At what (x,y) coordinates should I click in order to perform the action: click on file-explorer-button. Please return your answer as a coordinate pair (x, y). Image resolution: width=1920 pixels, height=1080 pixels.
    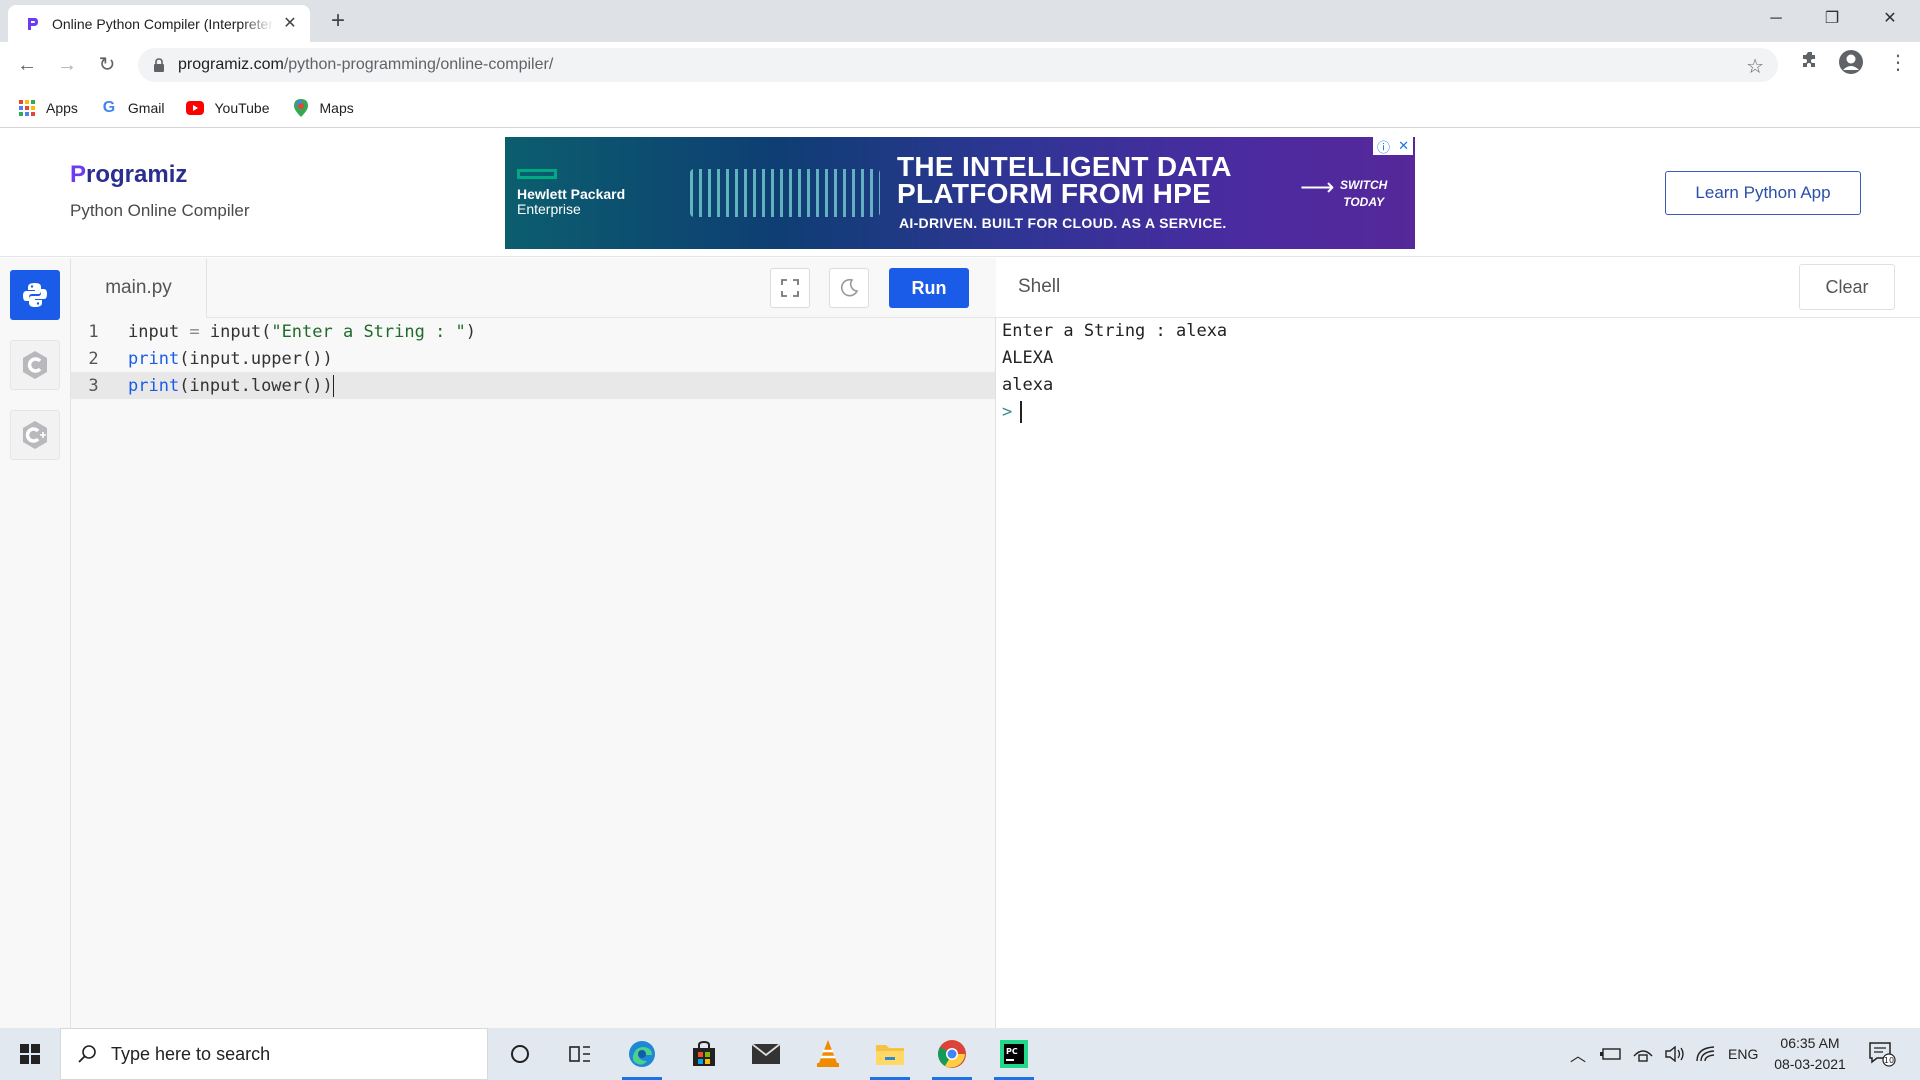
    Looking at the image, I should click on (890, 1054).